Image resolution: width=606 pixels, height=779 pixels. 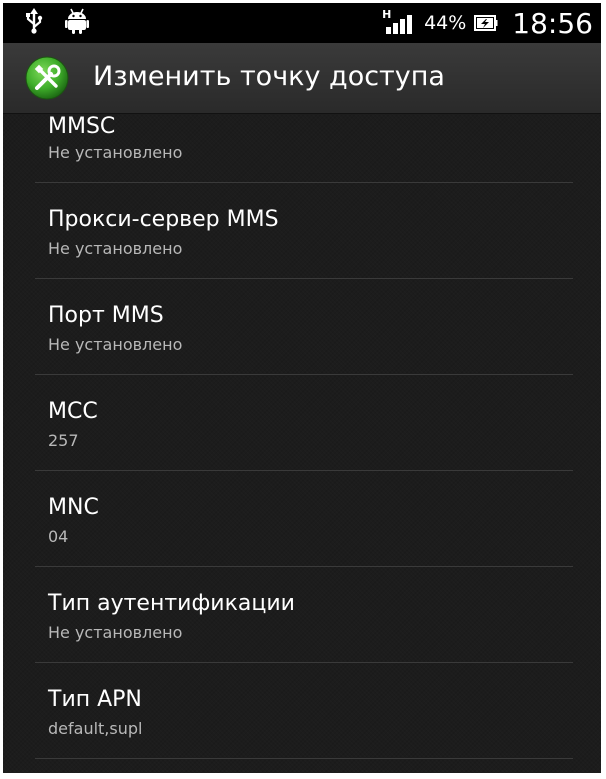 What do you see at coordinates (304, 758) in the screenshot?
I see `divider` at bounding box center [304, 758].